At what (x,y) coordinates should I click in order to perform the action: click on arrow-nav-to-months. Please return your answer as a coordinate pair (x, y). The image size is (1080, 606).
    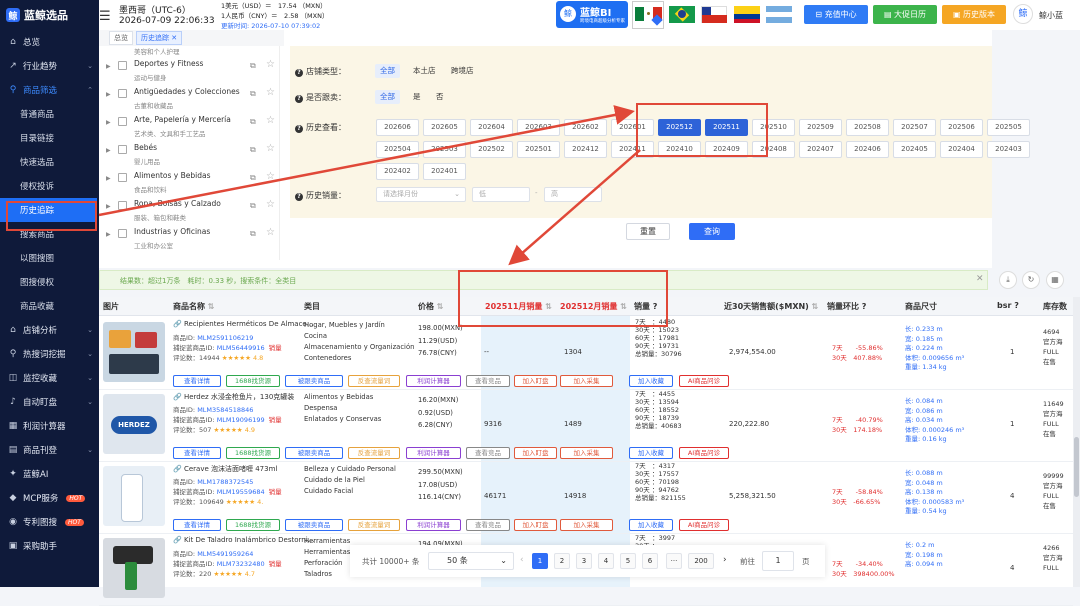
    Looking at the image, I should click on (366, 161).